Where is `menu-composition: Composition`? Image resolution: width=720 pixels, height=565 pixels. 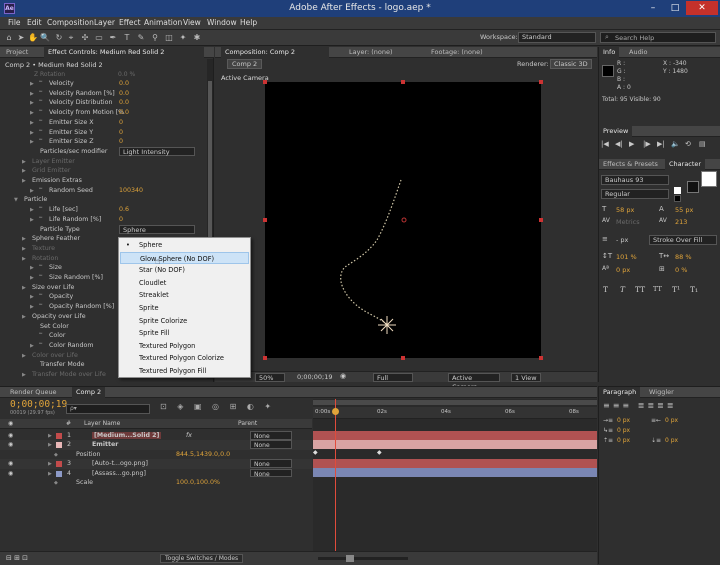 menu-composition: Composition is located at coordinates (70, 22).